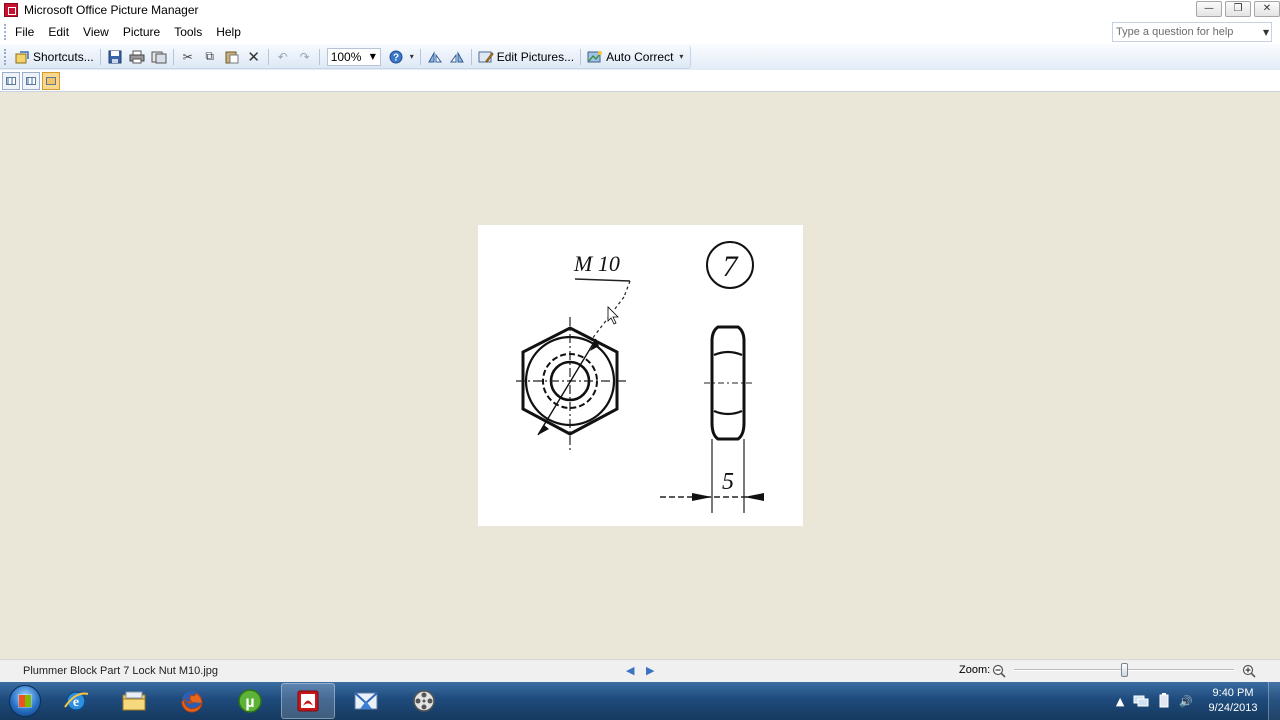  I want to click on rotate-left-button, so click(435, 57).